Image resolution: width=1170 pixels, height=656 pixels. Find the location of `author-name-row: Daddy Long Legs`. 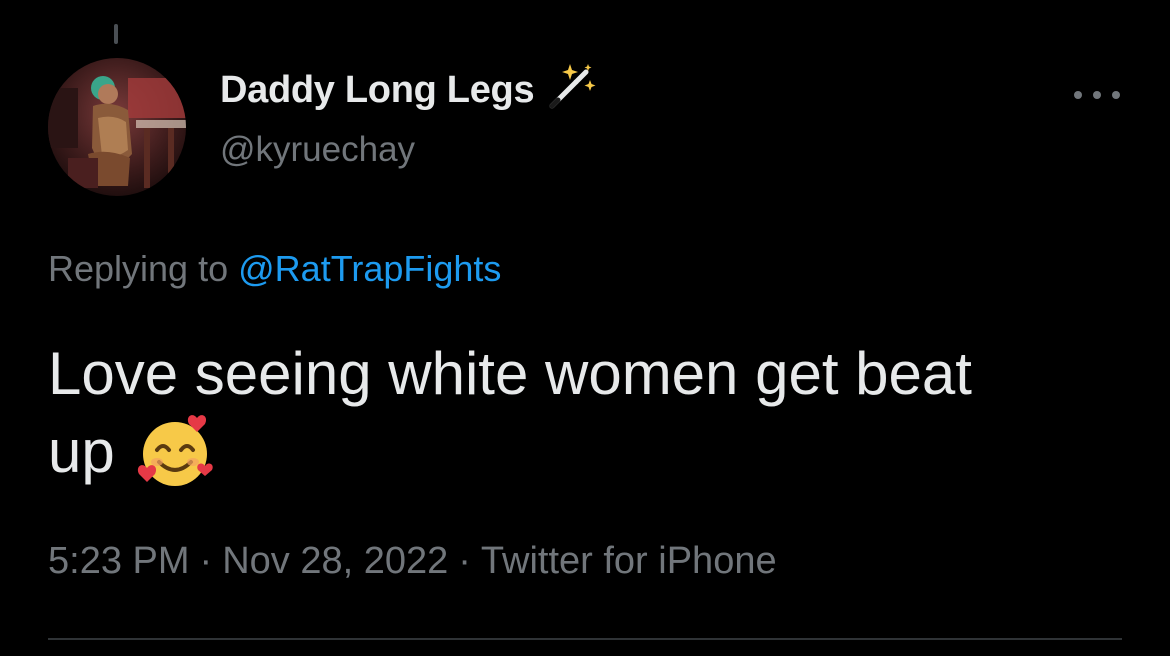

author-name-row: Daddy Long Legs is located at coordinates (409, 88).